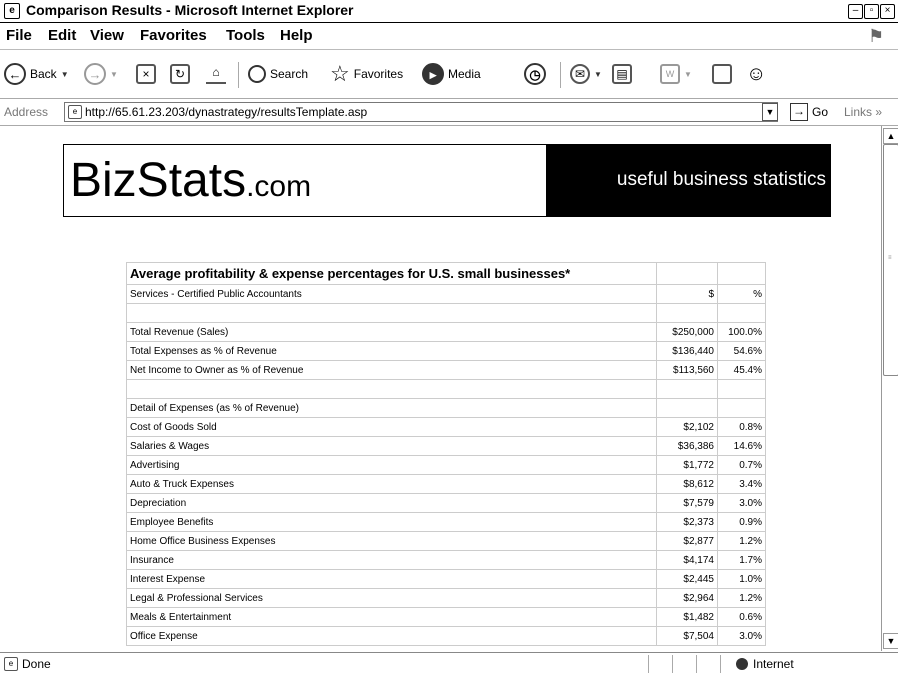  I want to click on row-amount: $2,102, so click(687, 427).